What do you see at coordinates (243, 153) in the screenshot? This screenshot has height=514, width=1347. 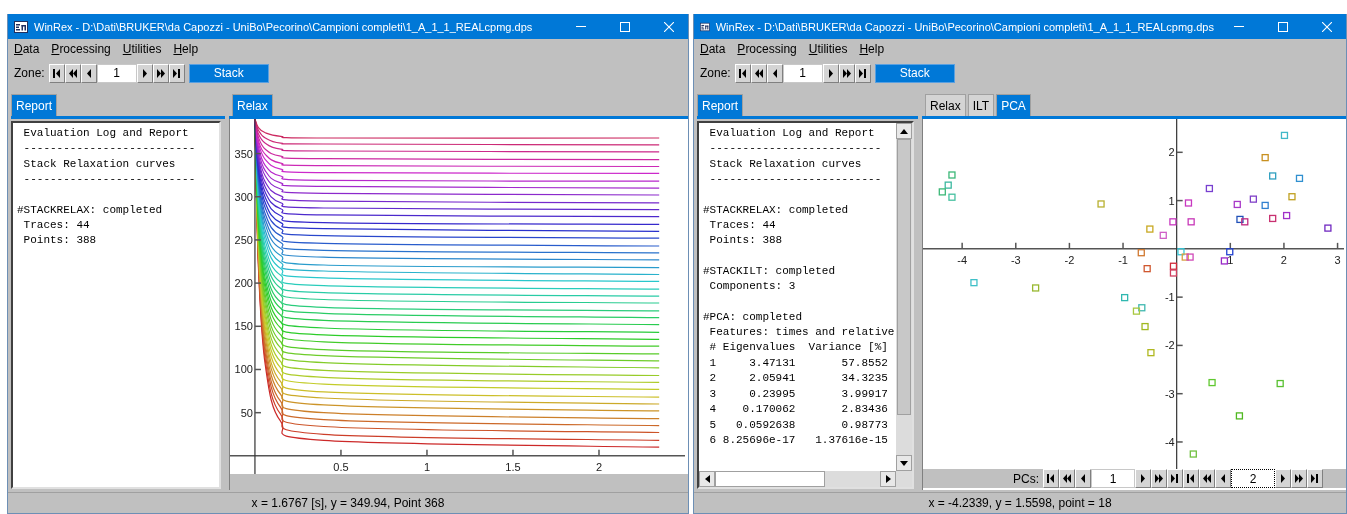 I see `axis-tick-label: 350` at bounding box center [243, 153].